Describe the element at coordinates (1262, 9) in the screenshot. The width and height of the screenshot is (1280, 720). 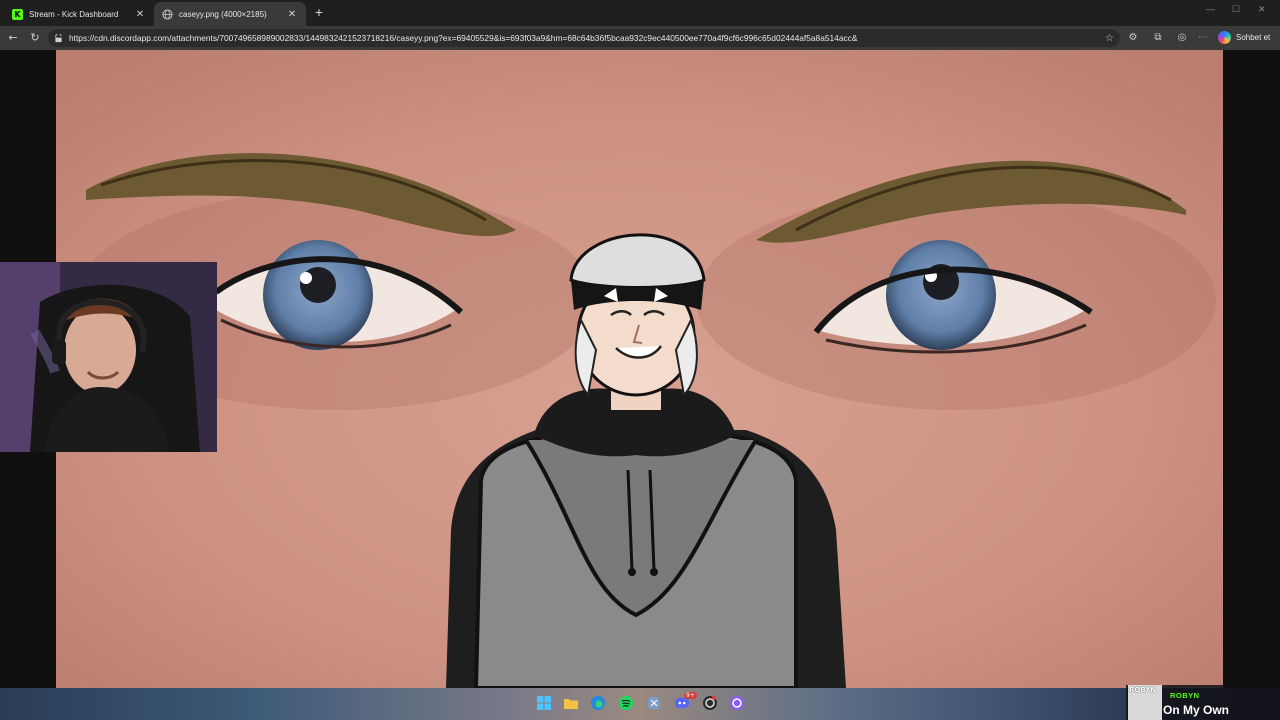
I see `window-close-icon: ✕` at that location.